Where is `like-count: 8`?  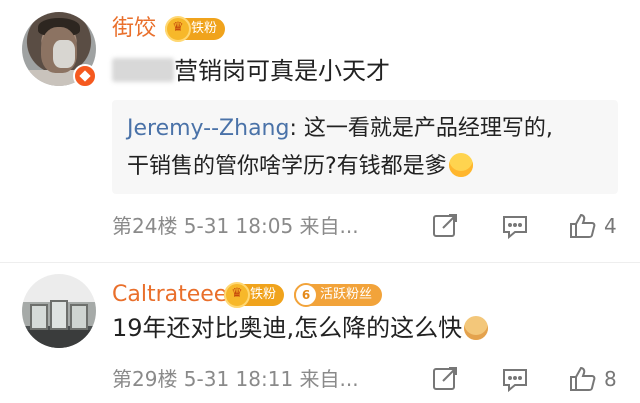
like-count: 8 is located at coordinates (610, 379).